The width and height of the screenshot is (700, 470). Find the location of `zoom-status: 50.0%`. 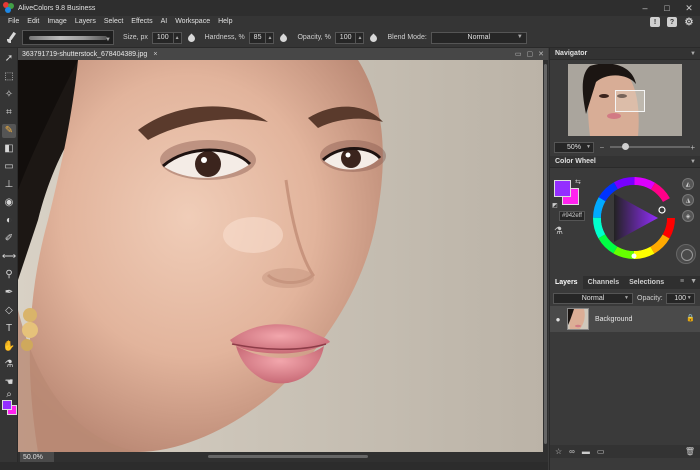

zoom-status: 50.0% is located at coordinates (37, 457).